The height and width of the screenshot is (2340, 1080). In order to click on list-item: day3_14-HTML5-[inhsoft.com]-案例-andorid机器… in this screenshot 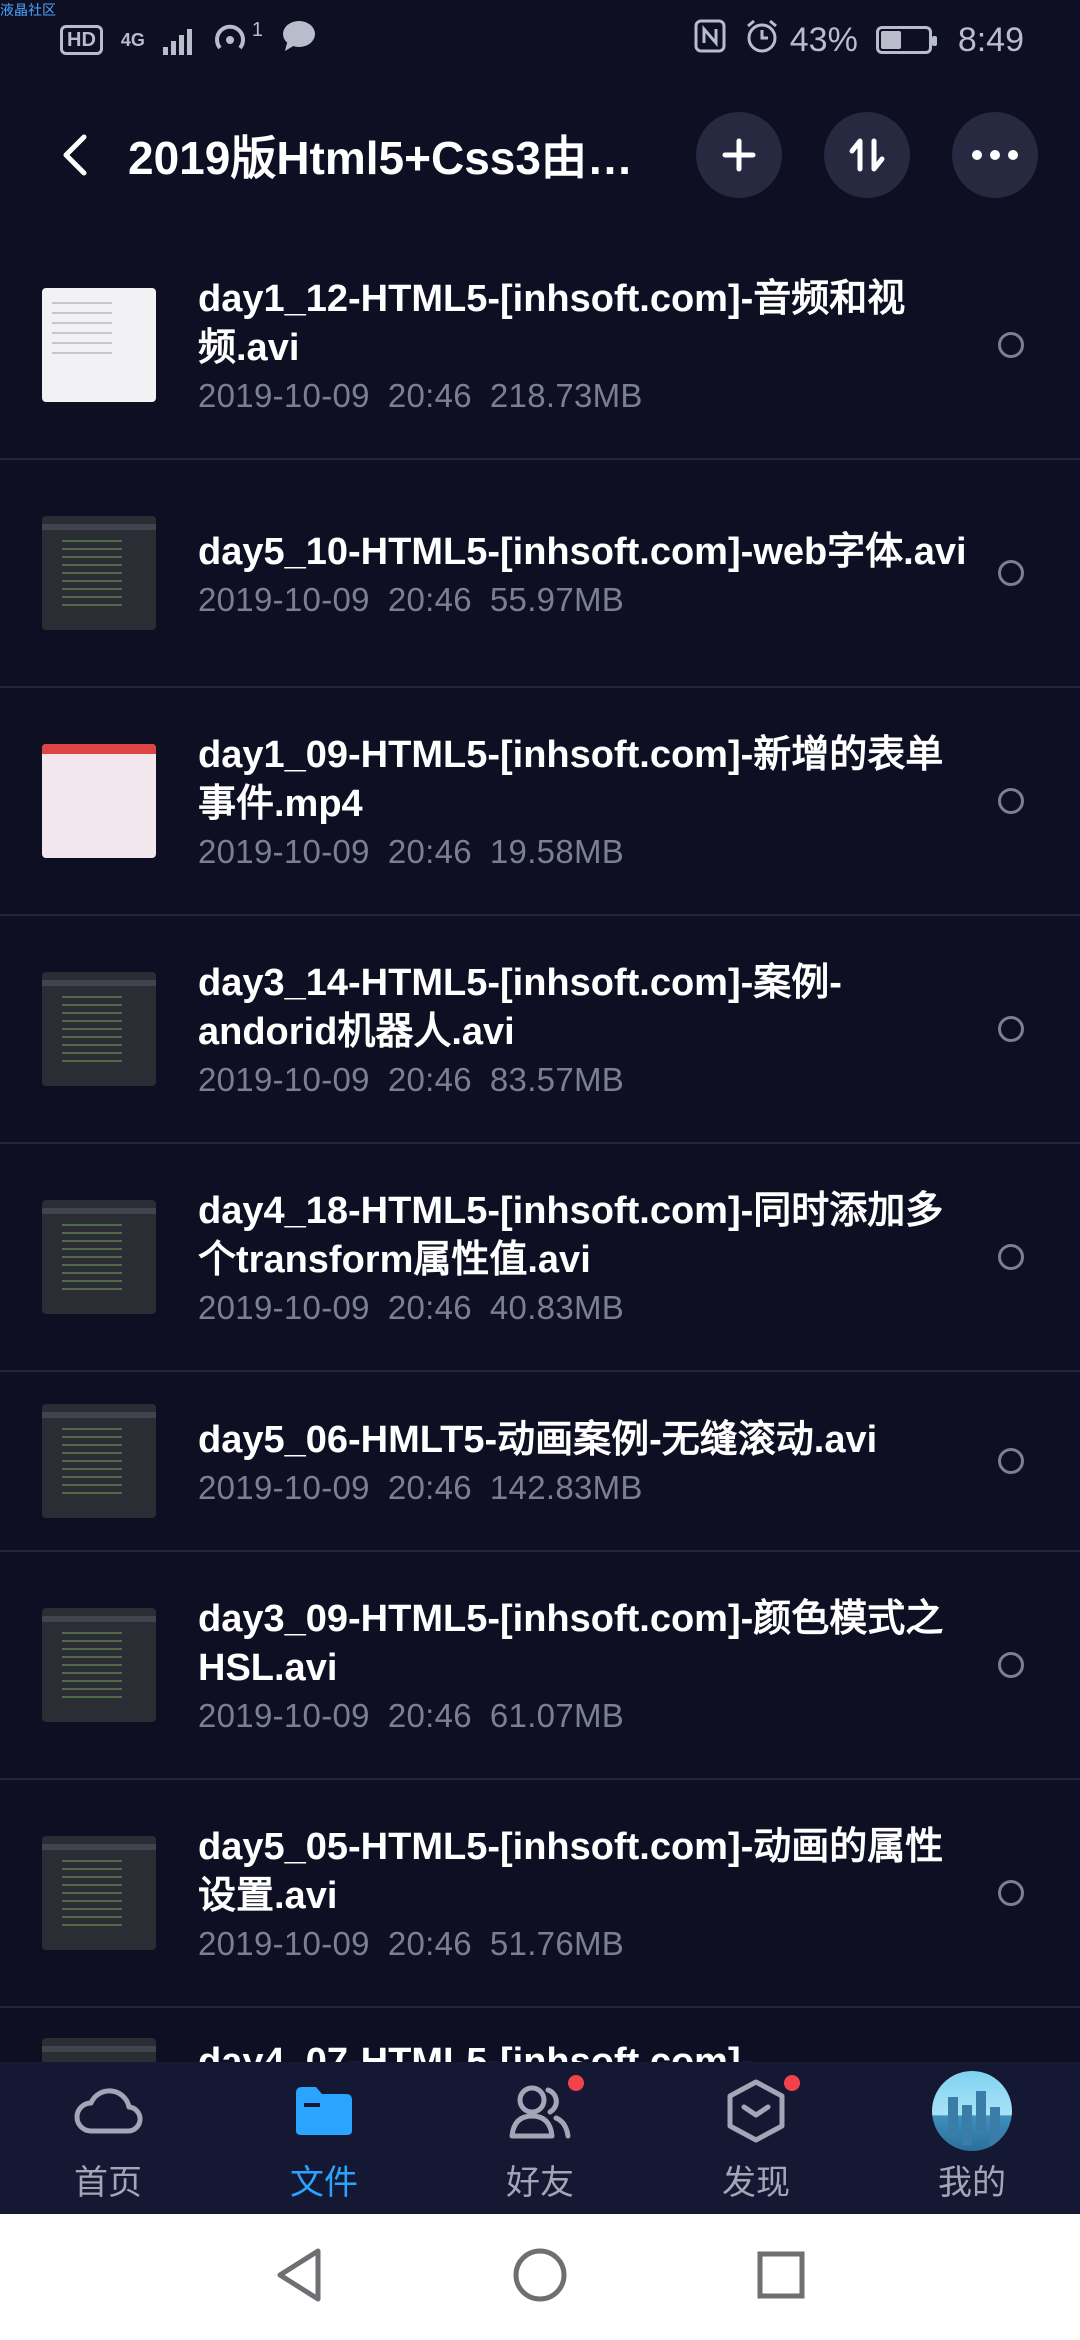, I will do `click(540, 1030)`.